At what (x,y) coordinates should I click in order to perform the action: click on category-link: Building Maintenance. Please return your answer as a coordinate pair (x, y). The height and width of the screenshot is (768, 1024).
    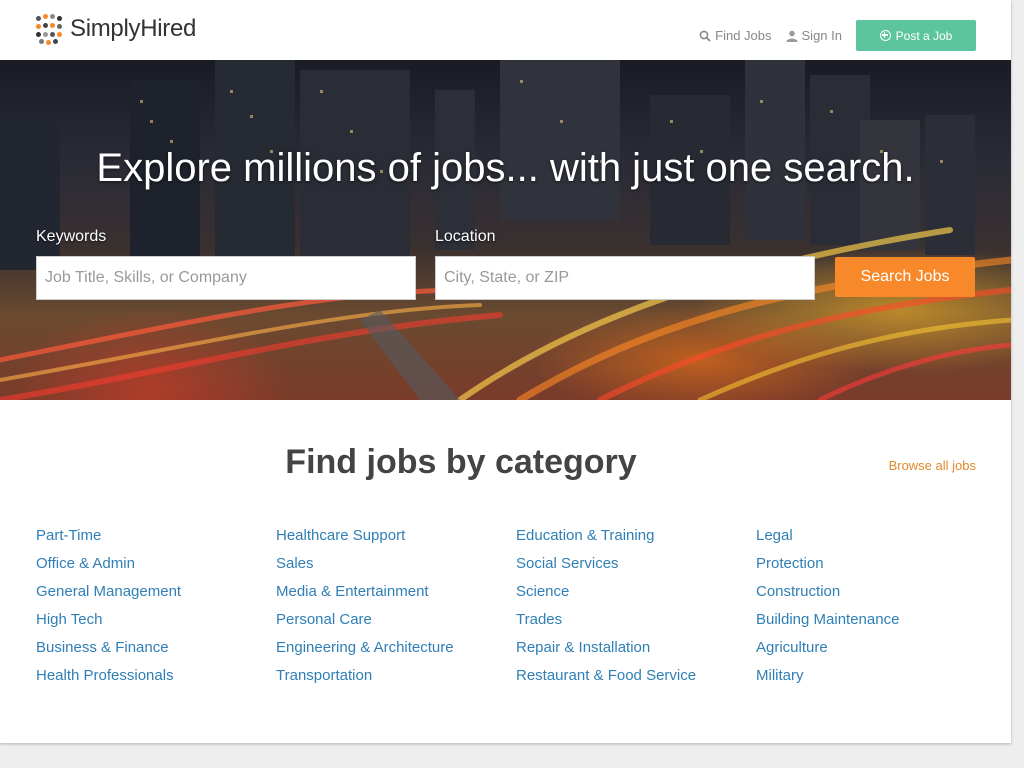
    Looking at the image, I should click on (827, 620).